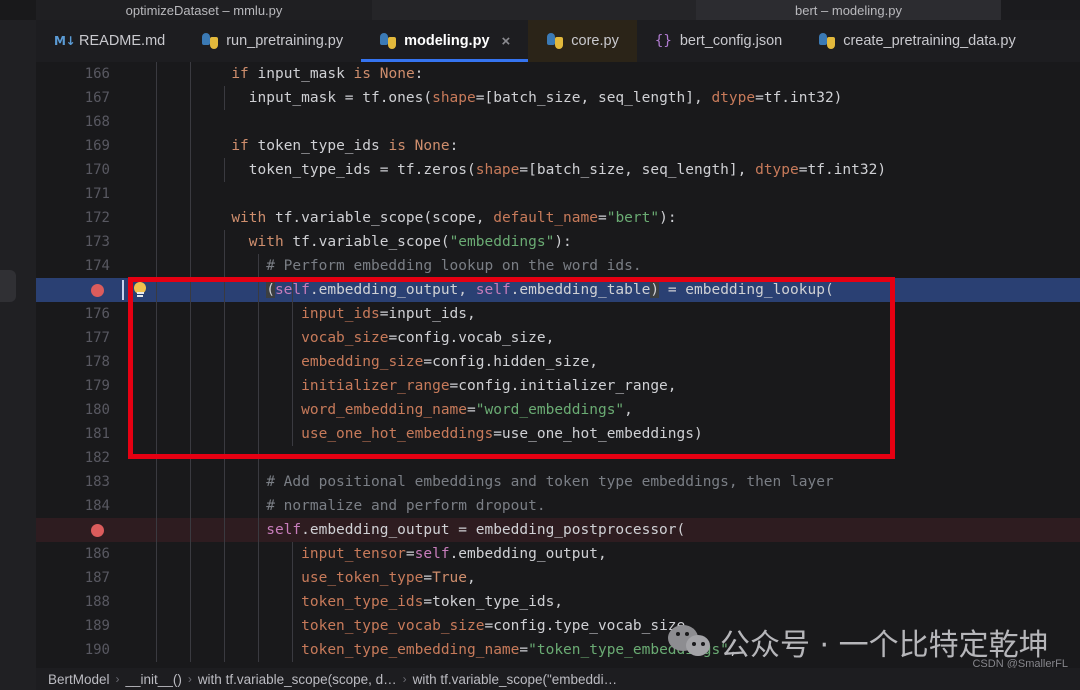 The image size is (1080, 690). What do you see at coordinates (109, 41) in the screenshot?
I see `editor-tab-readme-md: M↓ README.md` at bounding box center [109, 41].